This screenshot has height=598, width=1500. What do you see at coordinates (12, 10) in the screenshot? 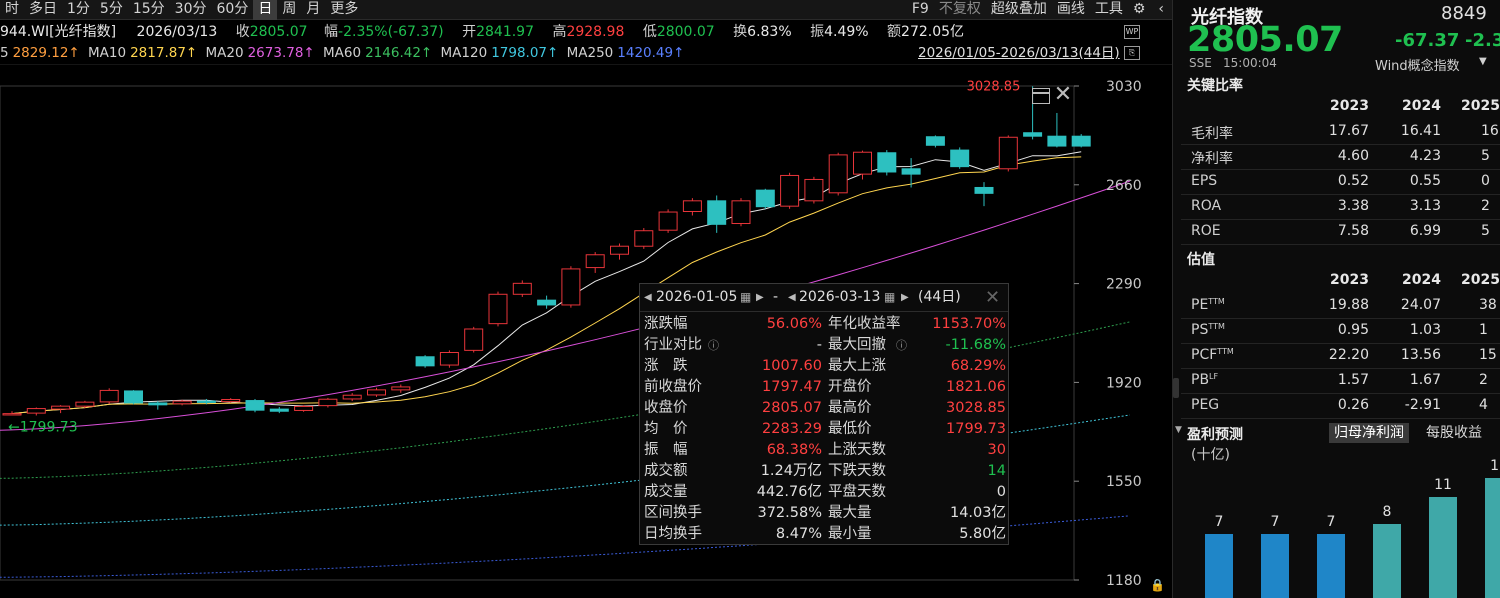
I see `period-tab-time: 时` at bounding box center [12, 10].